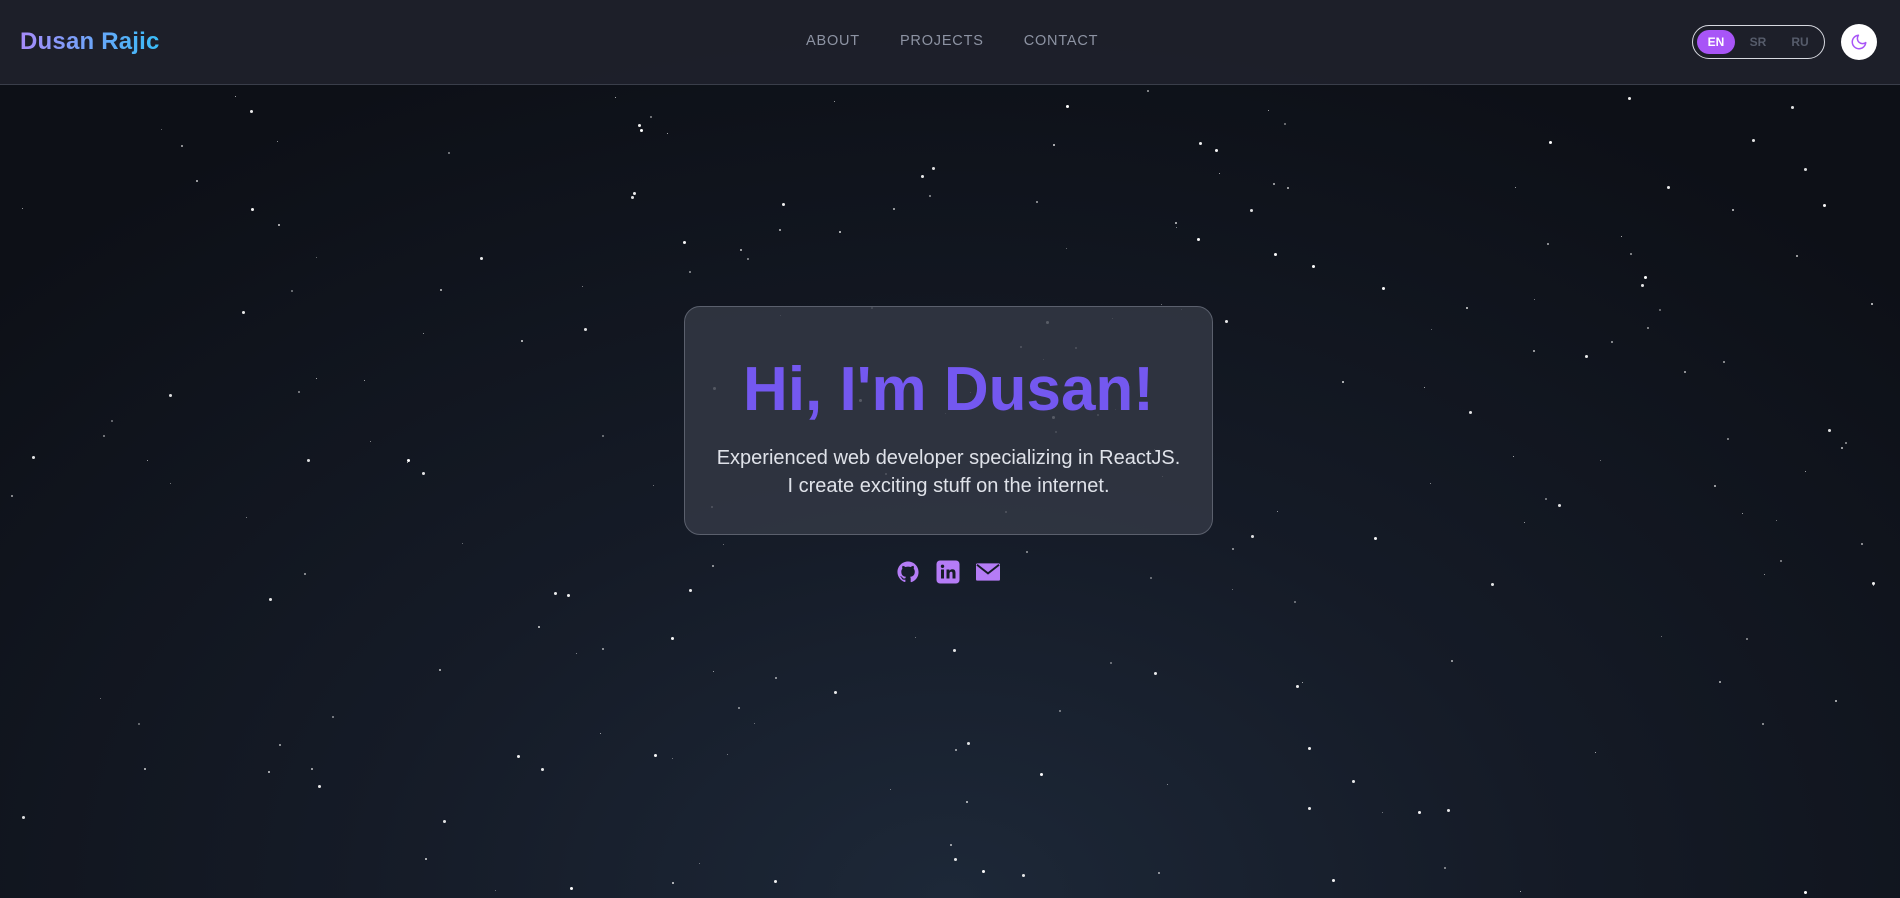 This screenshot has width=1900, height=898. I want to click on github-icon, so click(908, 572).